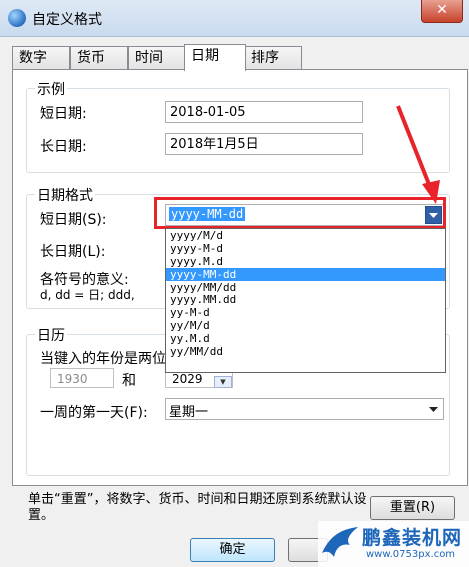 The width and height of the screenshot is (469, 567). I want to click on short-date-example-field: 2018-01-05, so click(264, 112).